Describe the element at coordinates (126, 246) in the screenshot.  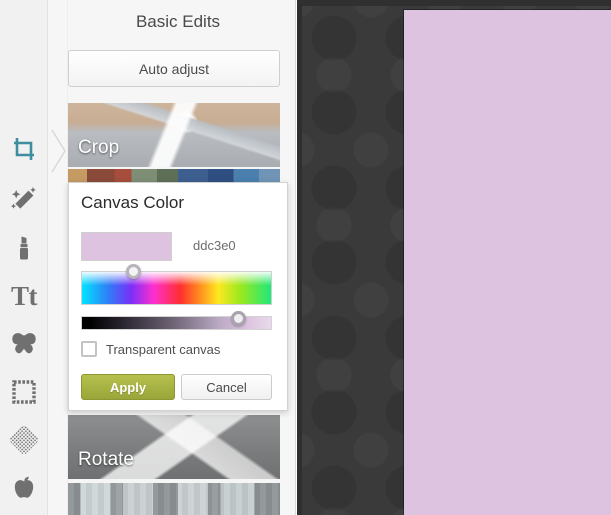
I see `color-preview-swatch` at that location.